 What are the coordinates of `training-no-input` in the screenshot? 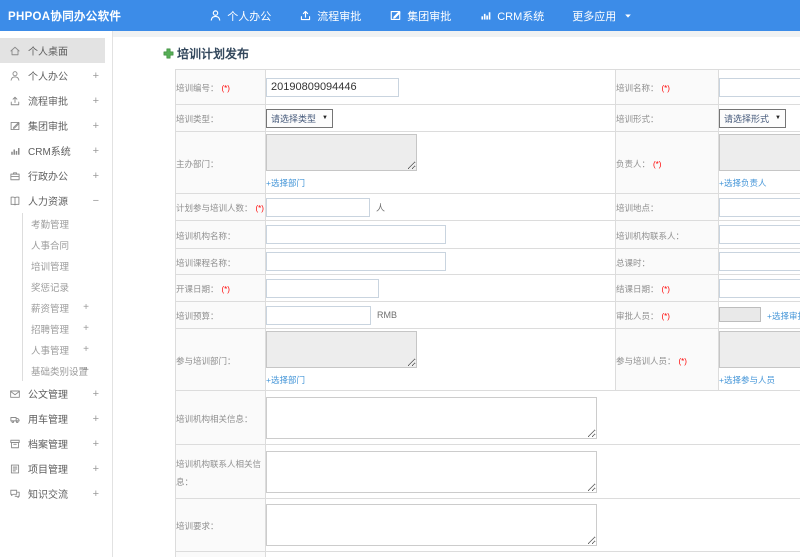 It's located at (332, 87).